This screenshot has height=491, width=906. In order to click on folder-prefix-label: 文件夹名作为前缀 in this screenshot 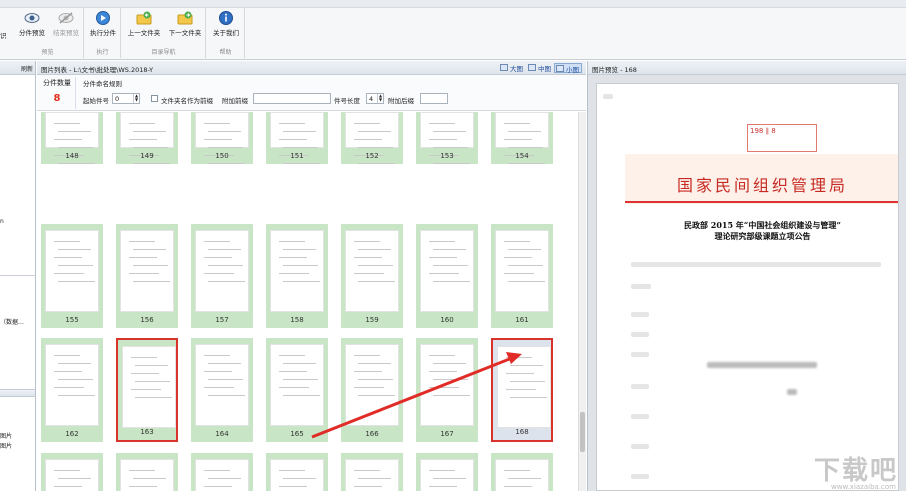, I will do `click(187, 101)`.